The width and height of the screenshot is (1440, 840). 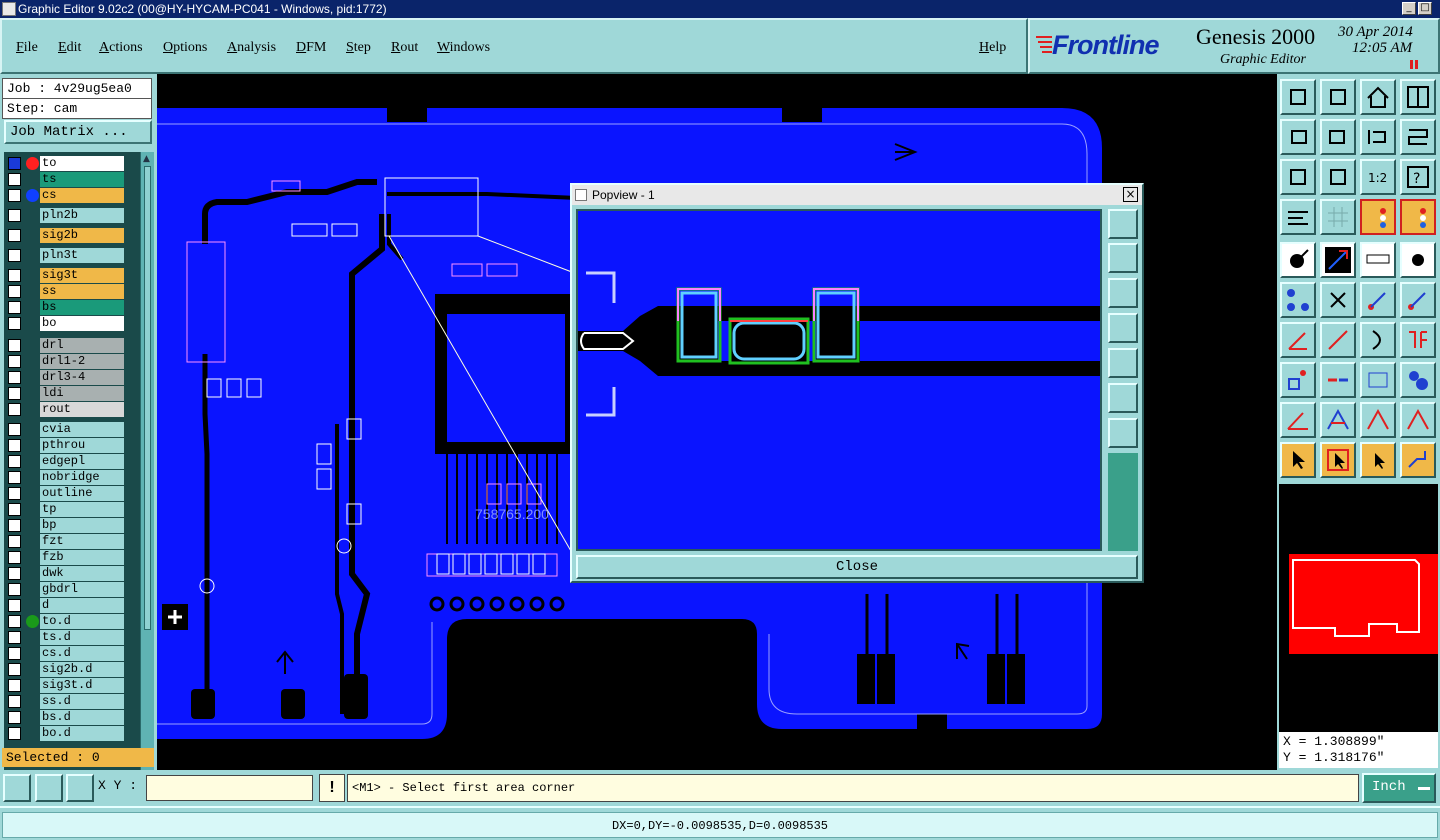 I want to click on layer-name: ss, so click(x=82, y=291).